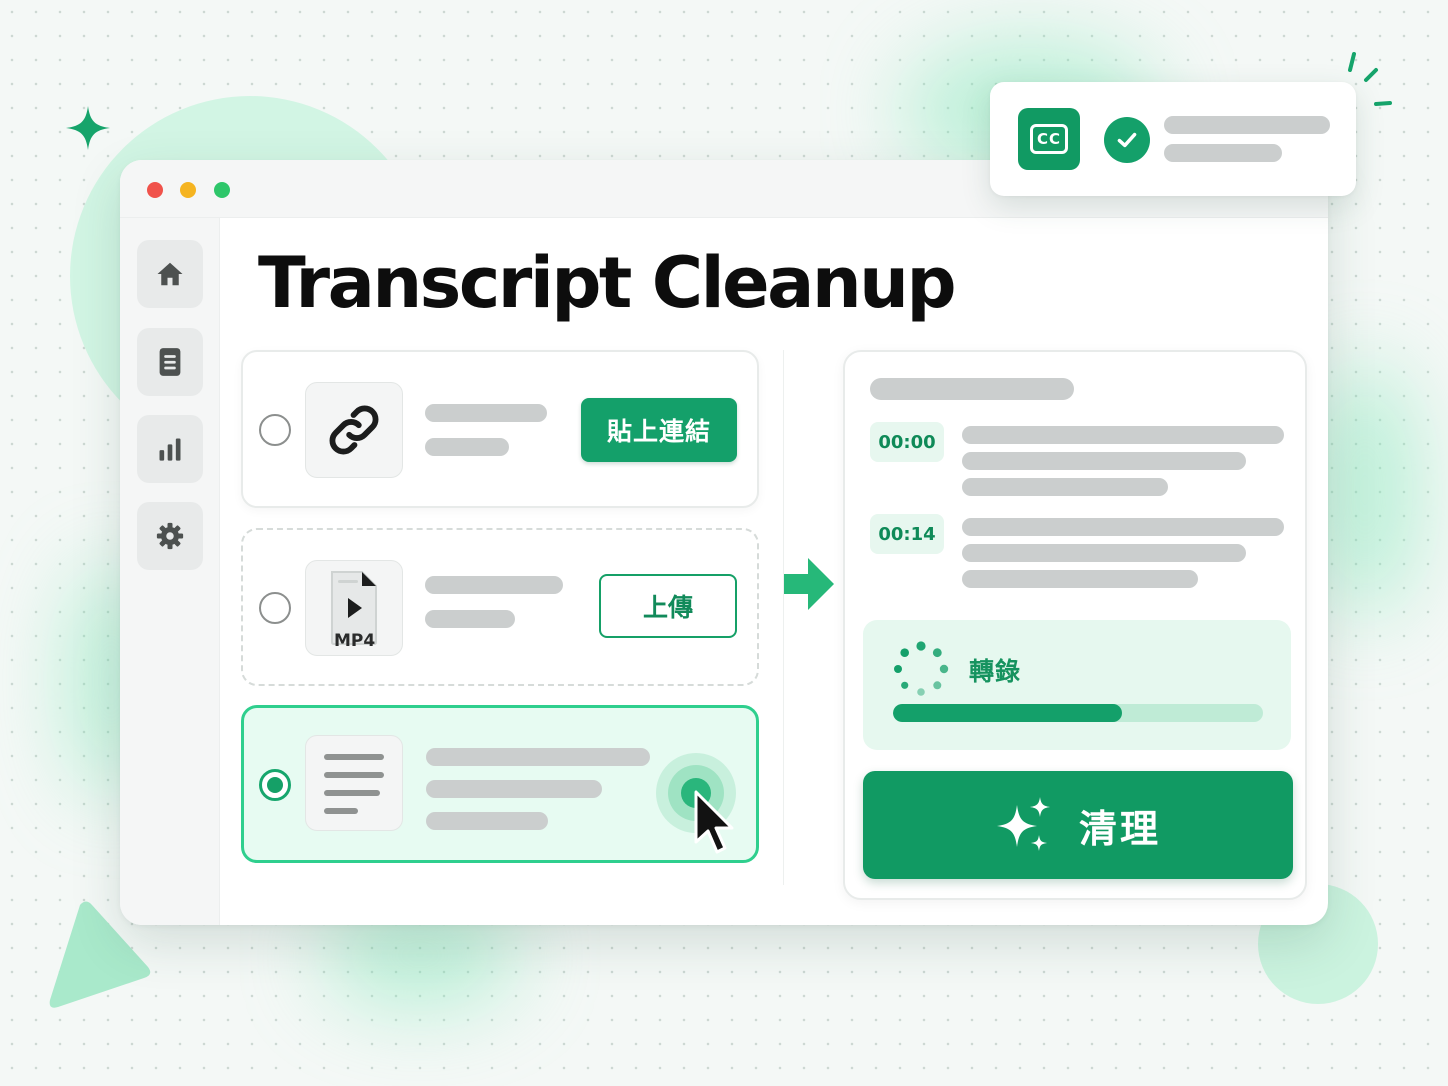 The image size is (1448, 1086). What do you see at coordinates (659, 430) in the screenshot?
I see `paste-link-button: 貼上連結` at bounding box center [659, 430].